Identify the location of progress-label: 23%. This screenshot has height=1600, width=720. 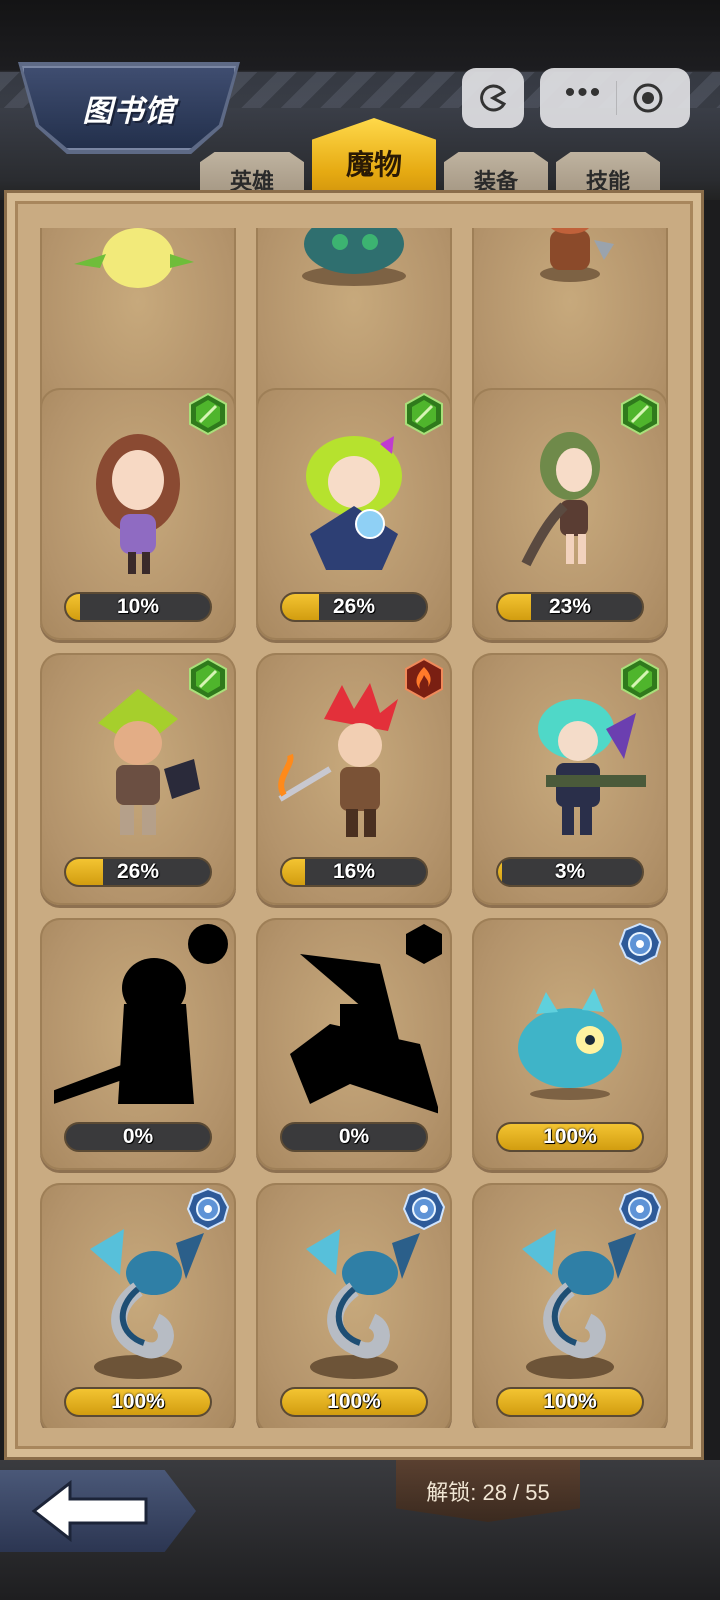
(570, 606).